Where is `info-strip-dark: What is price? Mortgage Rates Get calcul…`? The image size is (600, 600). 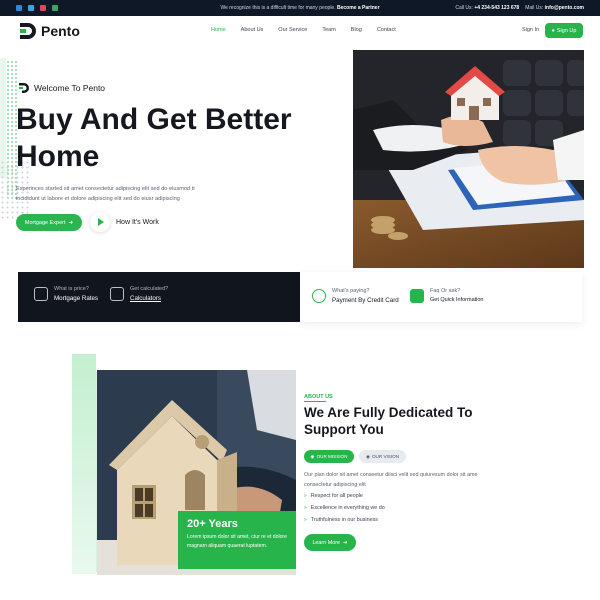
info-strip-dark: What is price? Mortgage Rates Get calcul… is located at coordinates (159, 297).